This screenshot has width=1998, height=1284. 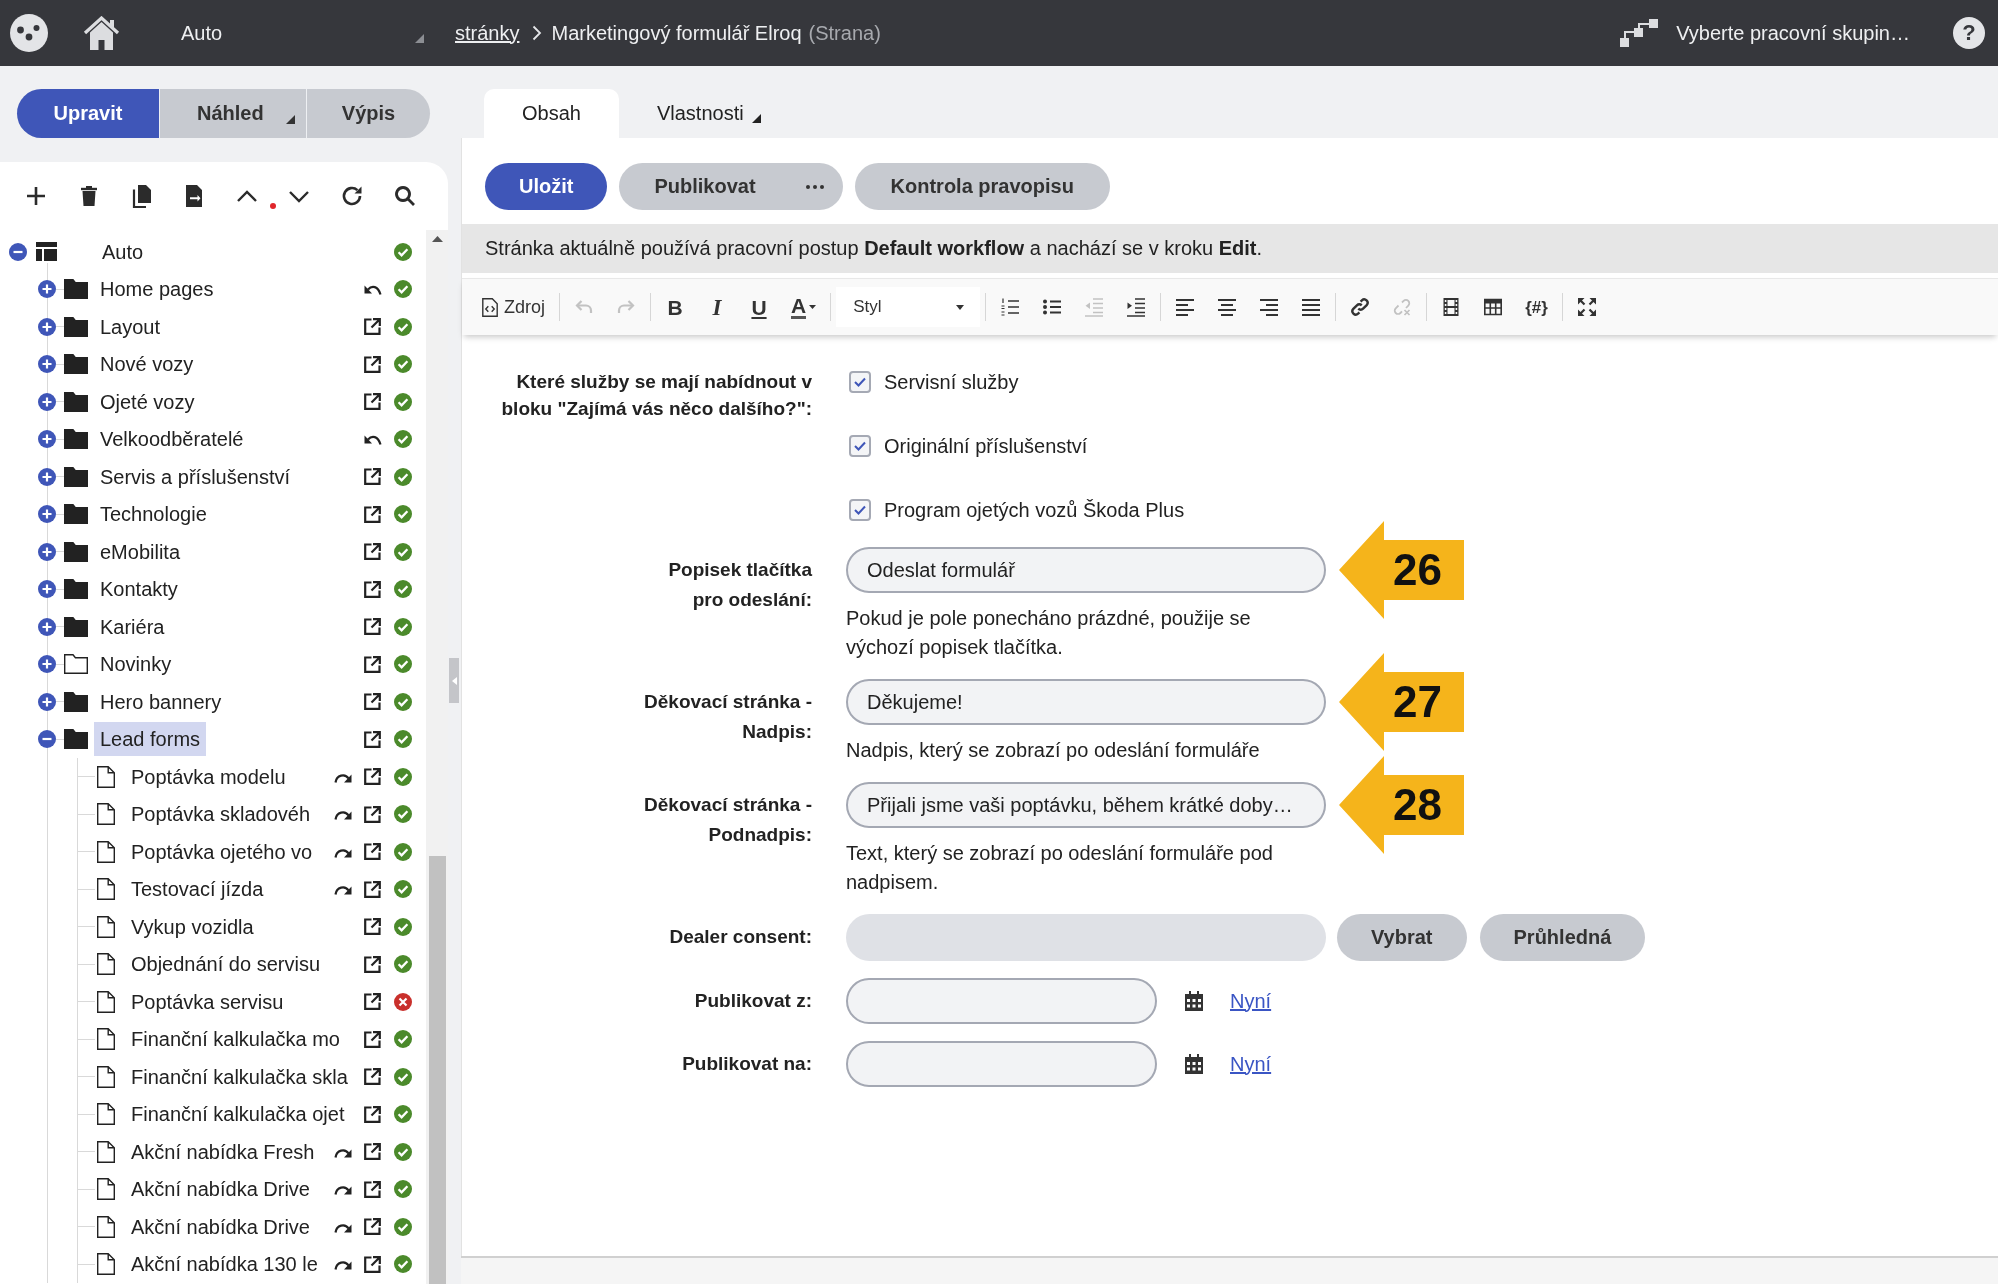 I want to click on logo-icon, so click(x=29, y=33).